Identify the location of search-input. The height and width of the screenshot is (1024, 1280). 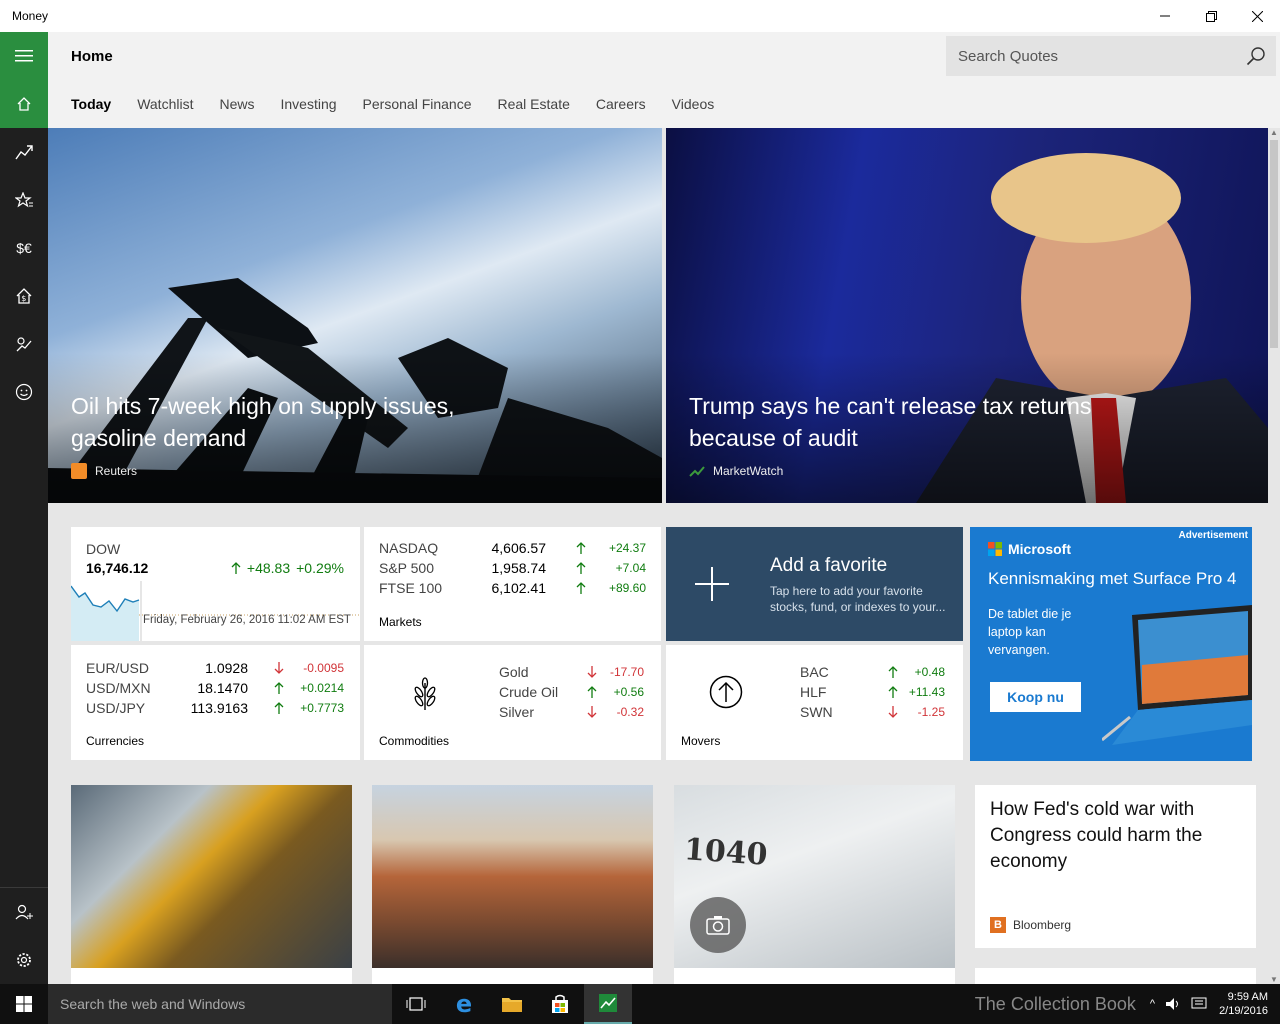
(1097, 56).